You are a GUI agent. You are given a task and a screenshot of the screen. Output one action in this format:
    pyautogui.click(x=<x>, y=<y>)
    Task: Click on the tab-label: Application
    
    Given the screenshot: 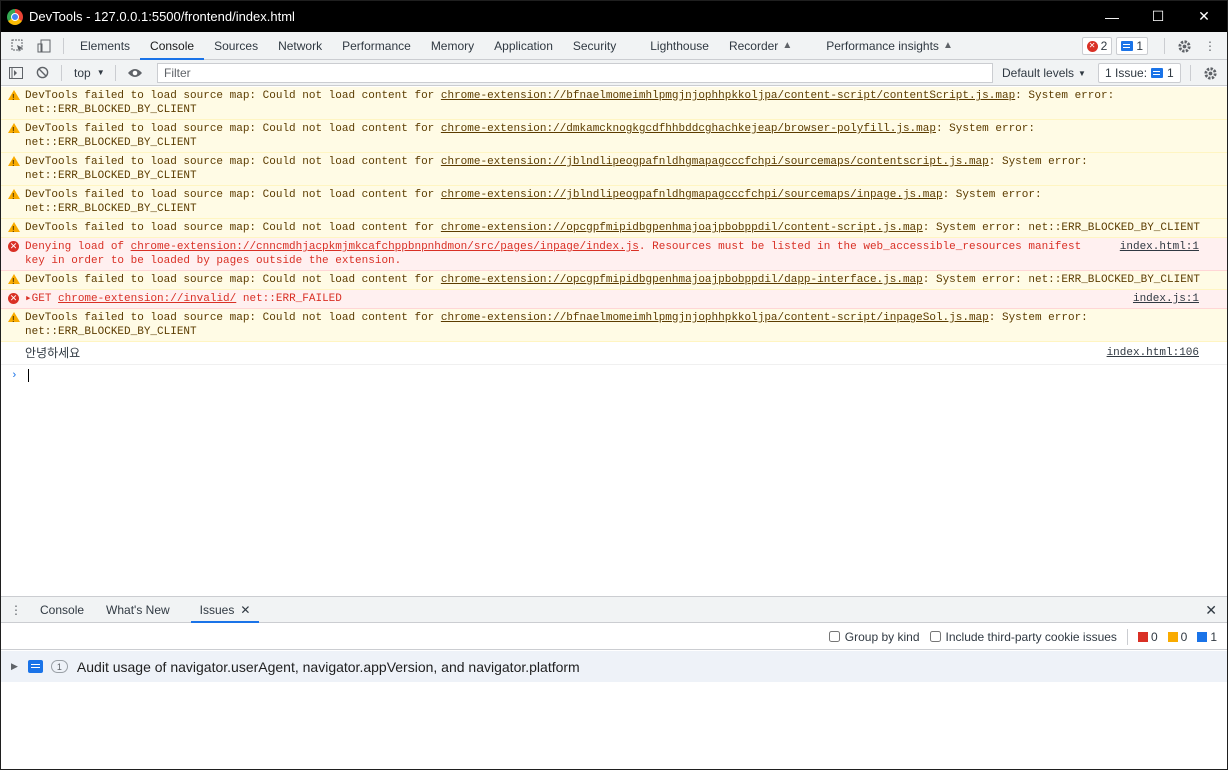 What is the action you would take?
    pyautogui.click(x=523, y=45)
    